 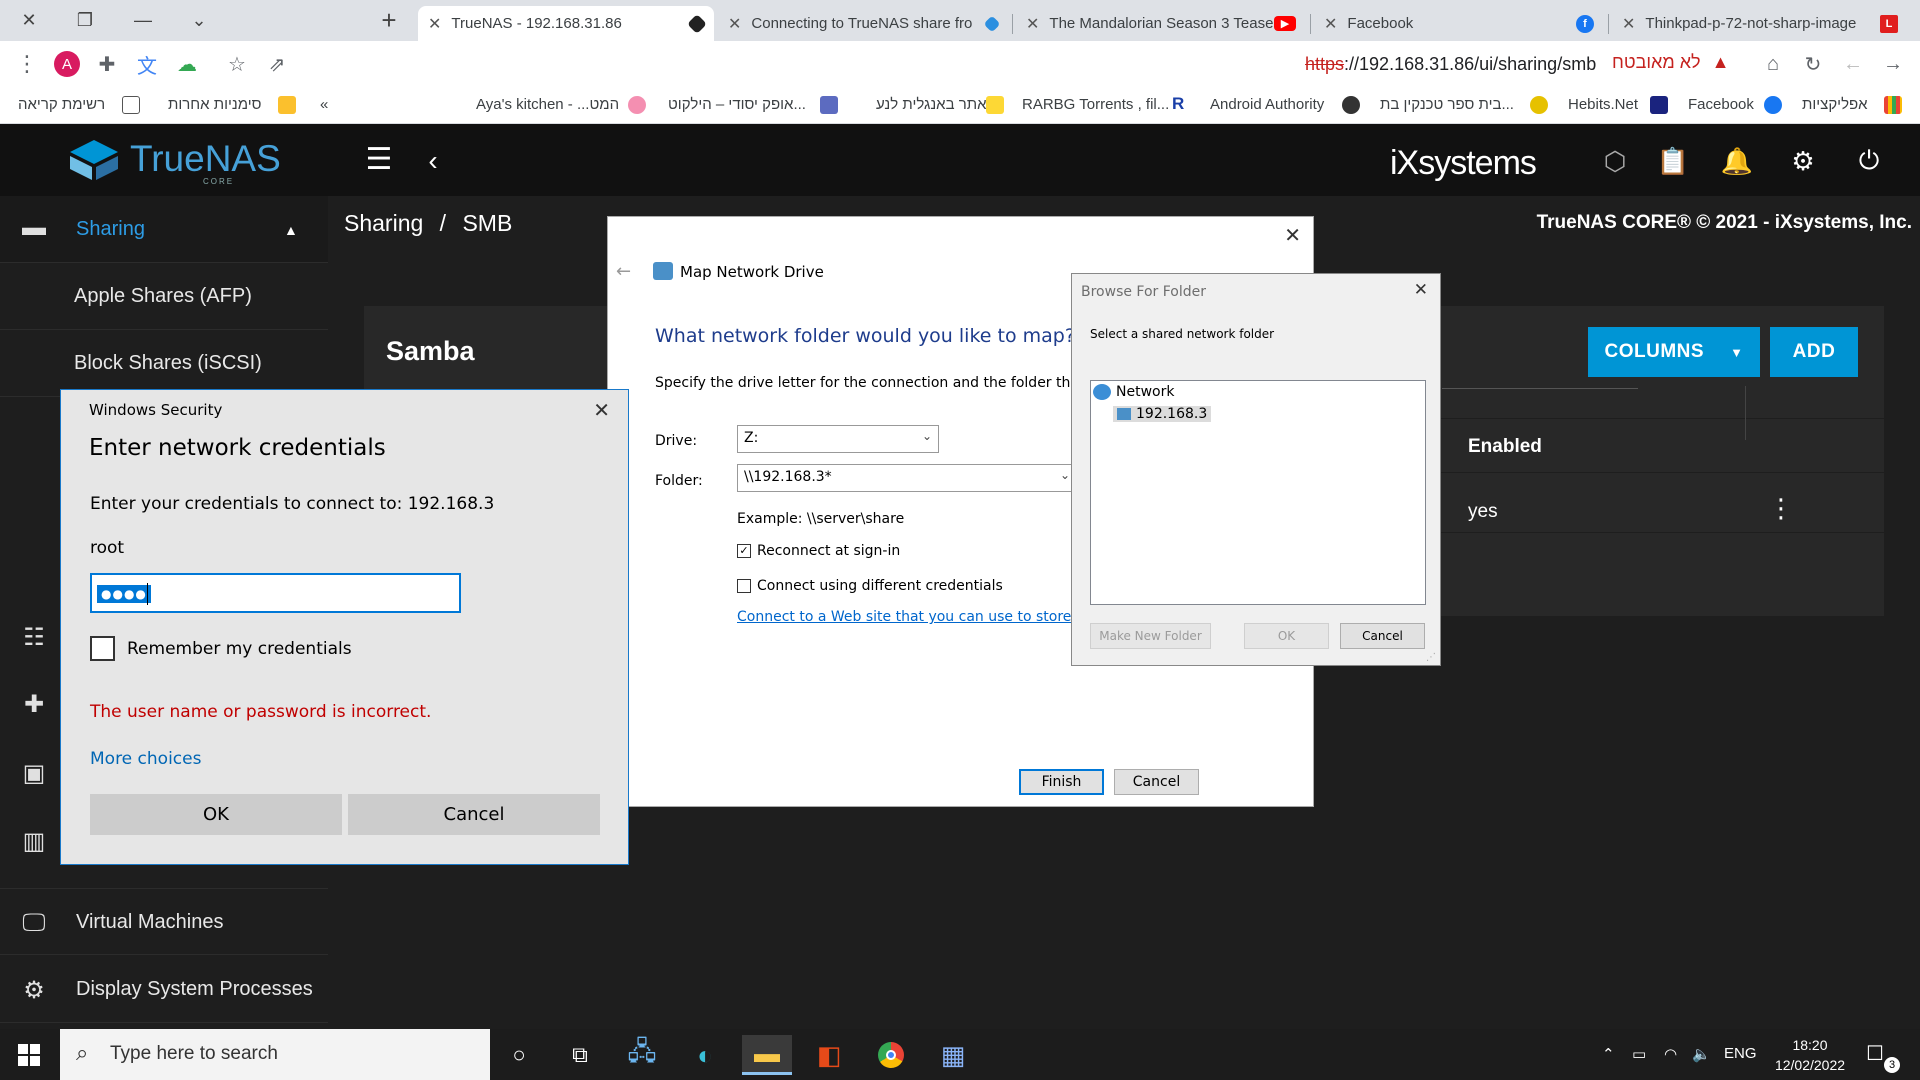 What do you see at coordinates (85, 20) in the screenshot?
I see `restore-window-icon: ❐` at bounding box center [85, 20].